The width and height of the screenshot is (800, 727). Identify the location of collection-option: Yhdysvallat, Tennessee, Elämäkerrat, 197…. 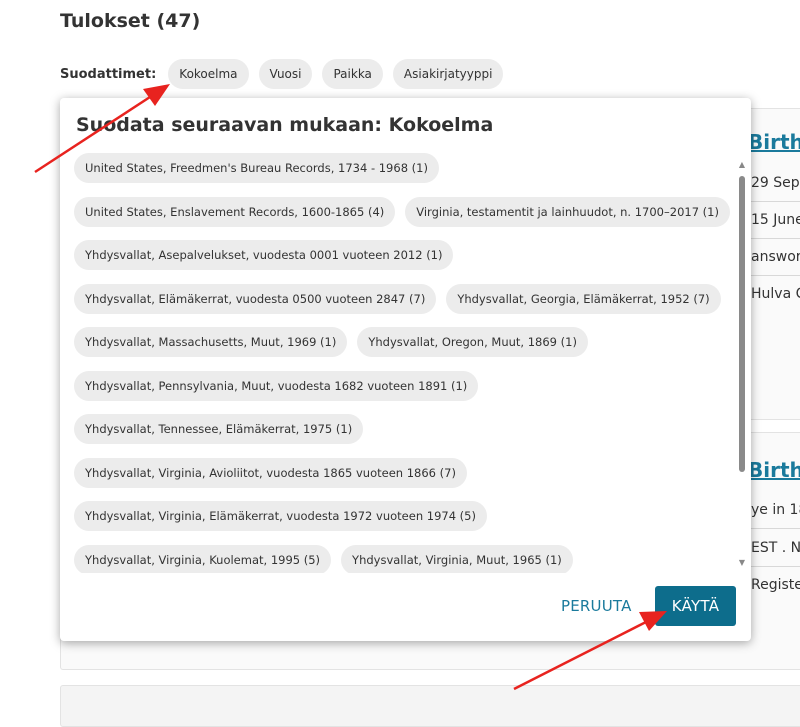
(219, 429).